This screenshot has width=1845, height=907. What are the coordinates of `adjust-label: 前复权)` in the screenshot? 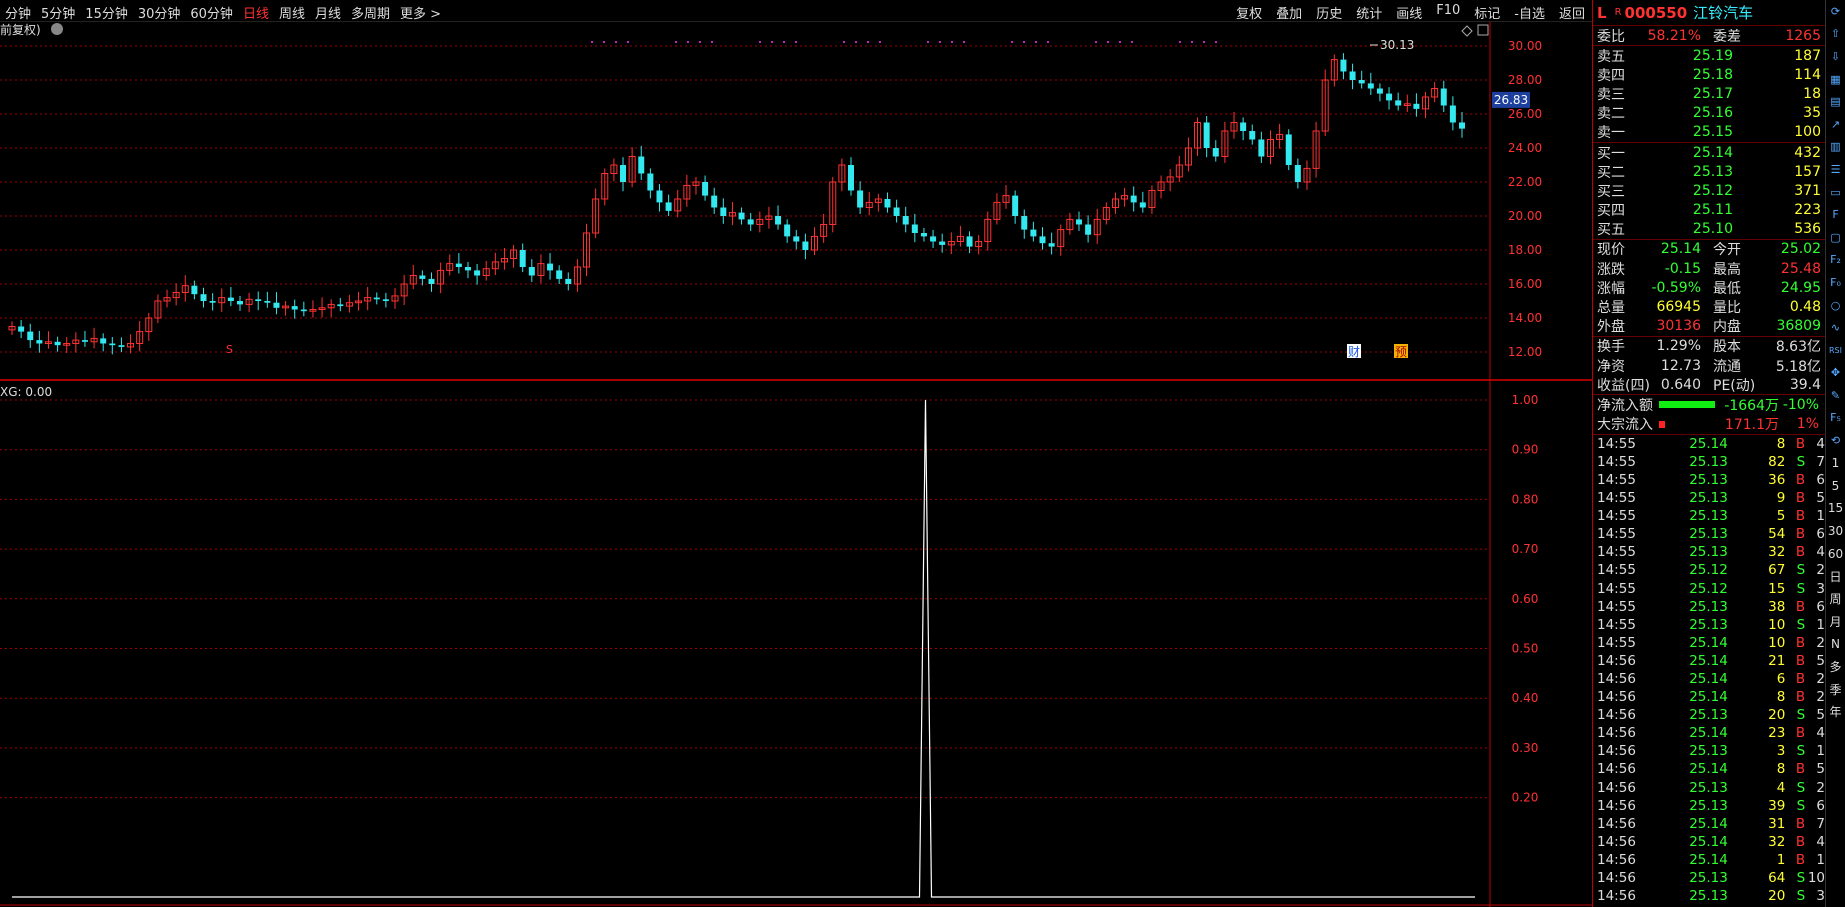 It's located at (20, 29).